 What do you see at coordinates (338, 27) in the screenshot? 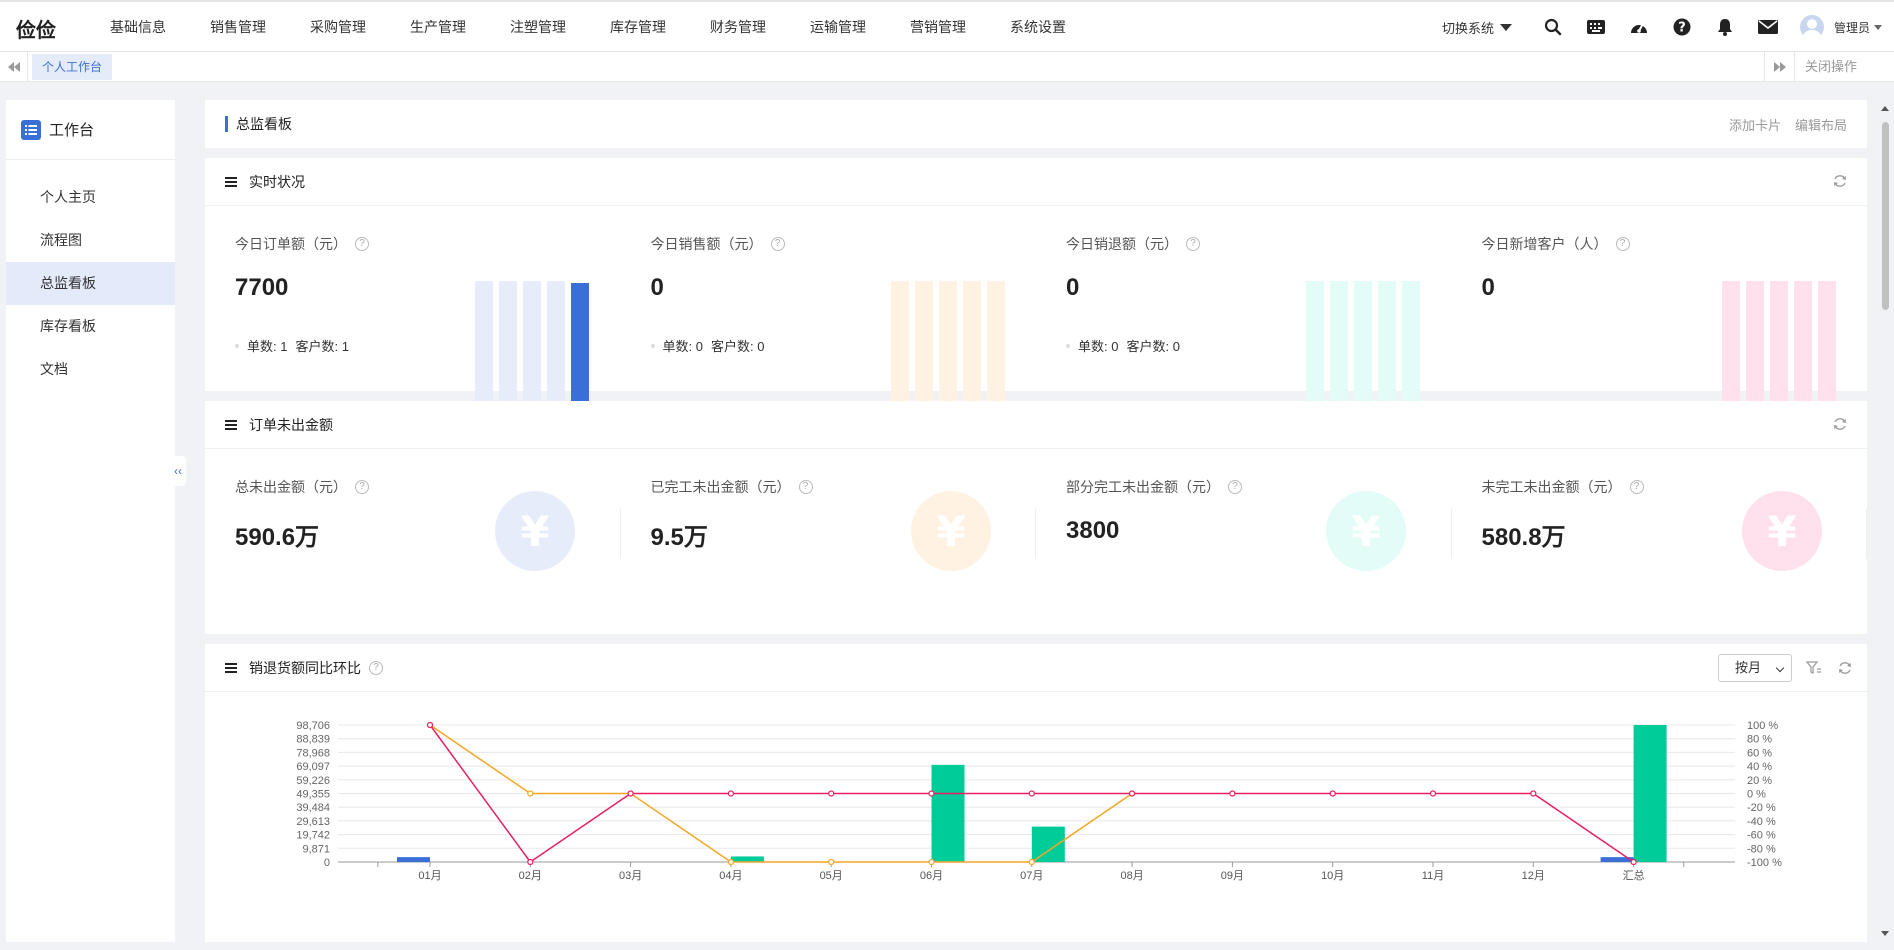
I see `nav-purchase: 采购管理` at bounding box center [338, 27].